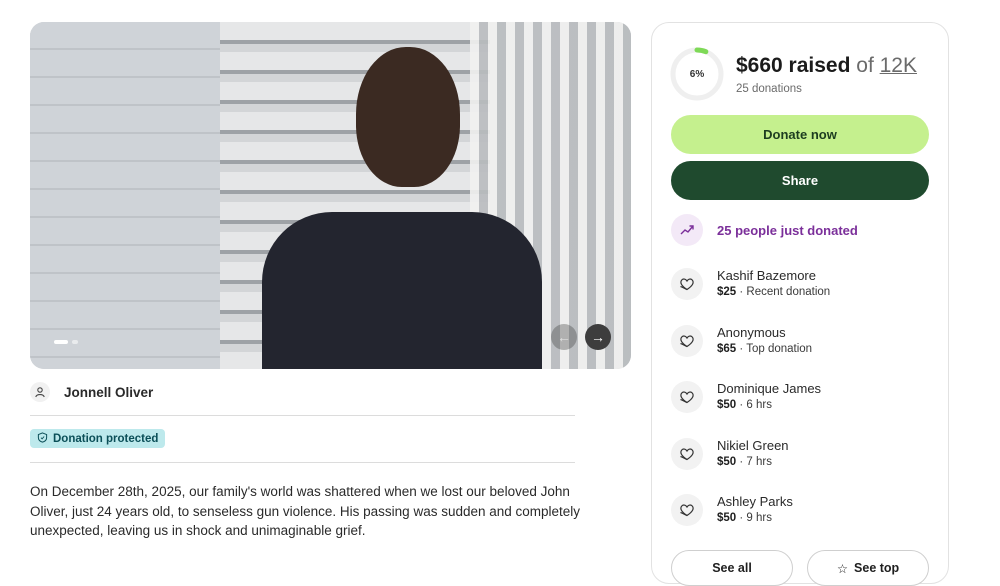 Image resolution: width=1000 pixels, height=586 pixels. What do you see at coordinates (408, 117) in the screenshot?
I see `photo-person-head` at bounding box center [408, 117].